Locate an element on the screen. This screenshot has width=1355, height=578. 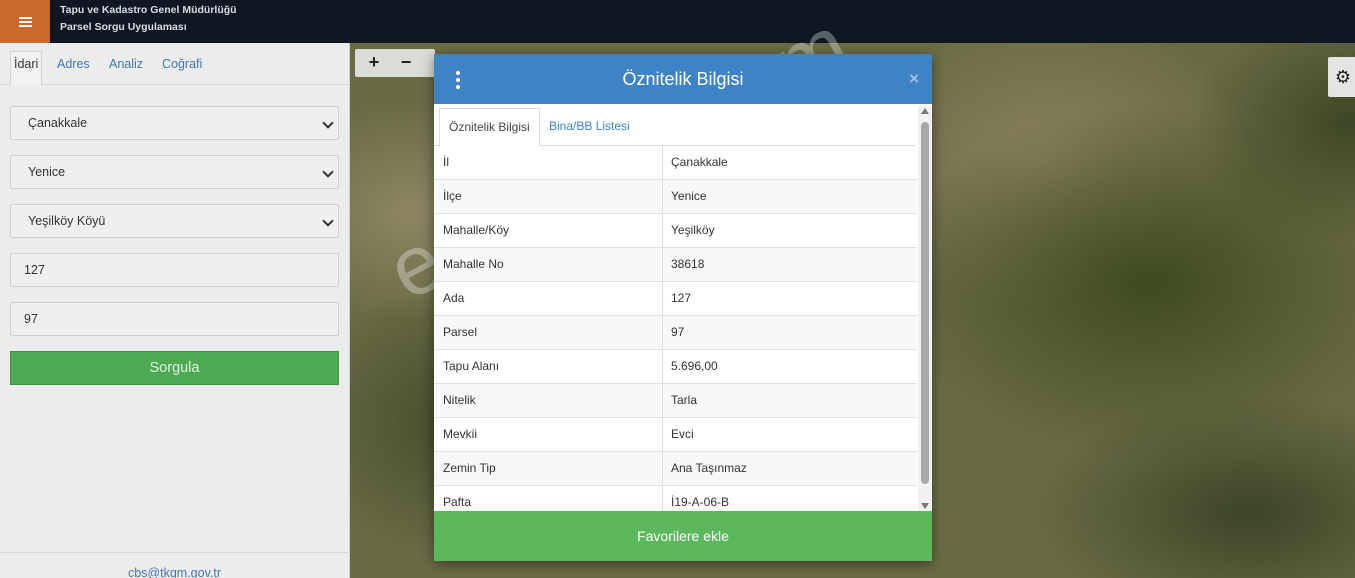
parsel-input: 97 is located at coordinates (174, 319).